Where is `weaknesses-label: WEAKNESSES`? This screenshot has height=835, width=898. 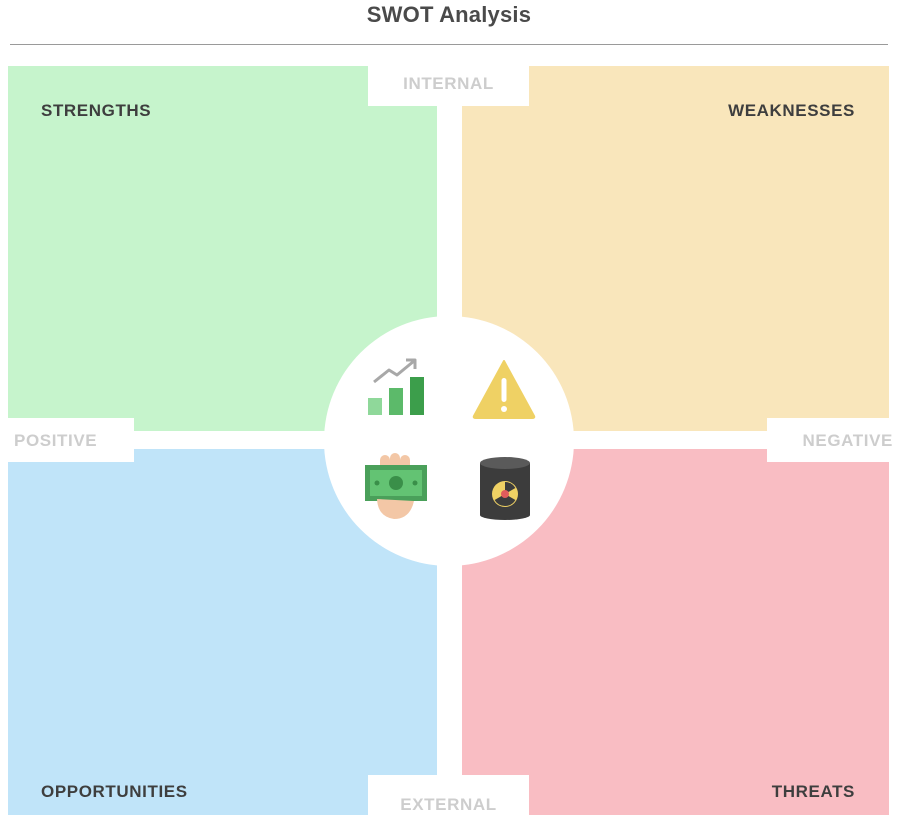
weaknesses-label: WEAKNESSES is located at coordinates (791, 110).